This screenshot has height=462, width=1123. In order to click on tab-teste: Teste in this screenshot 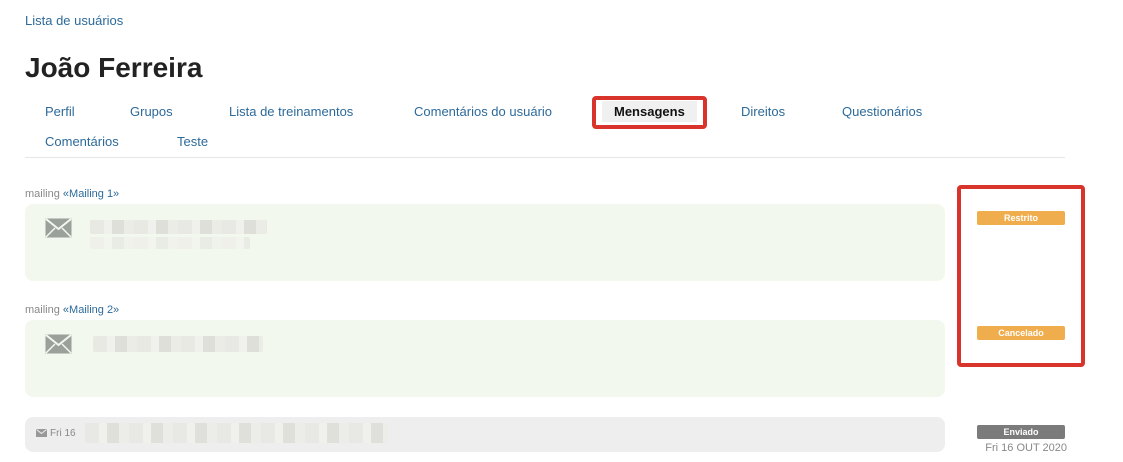, I will do `click(192, 141)`.